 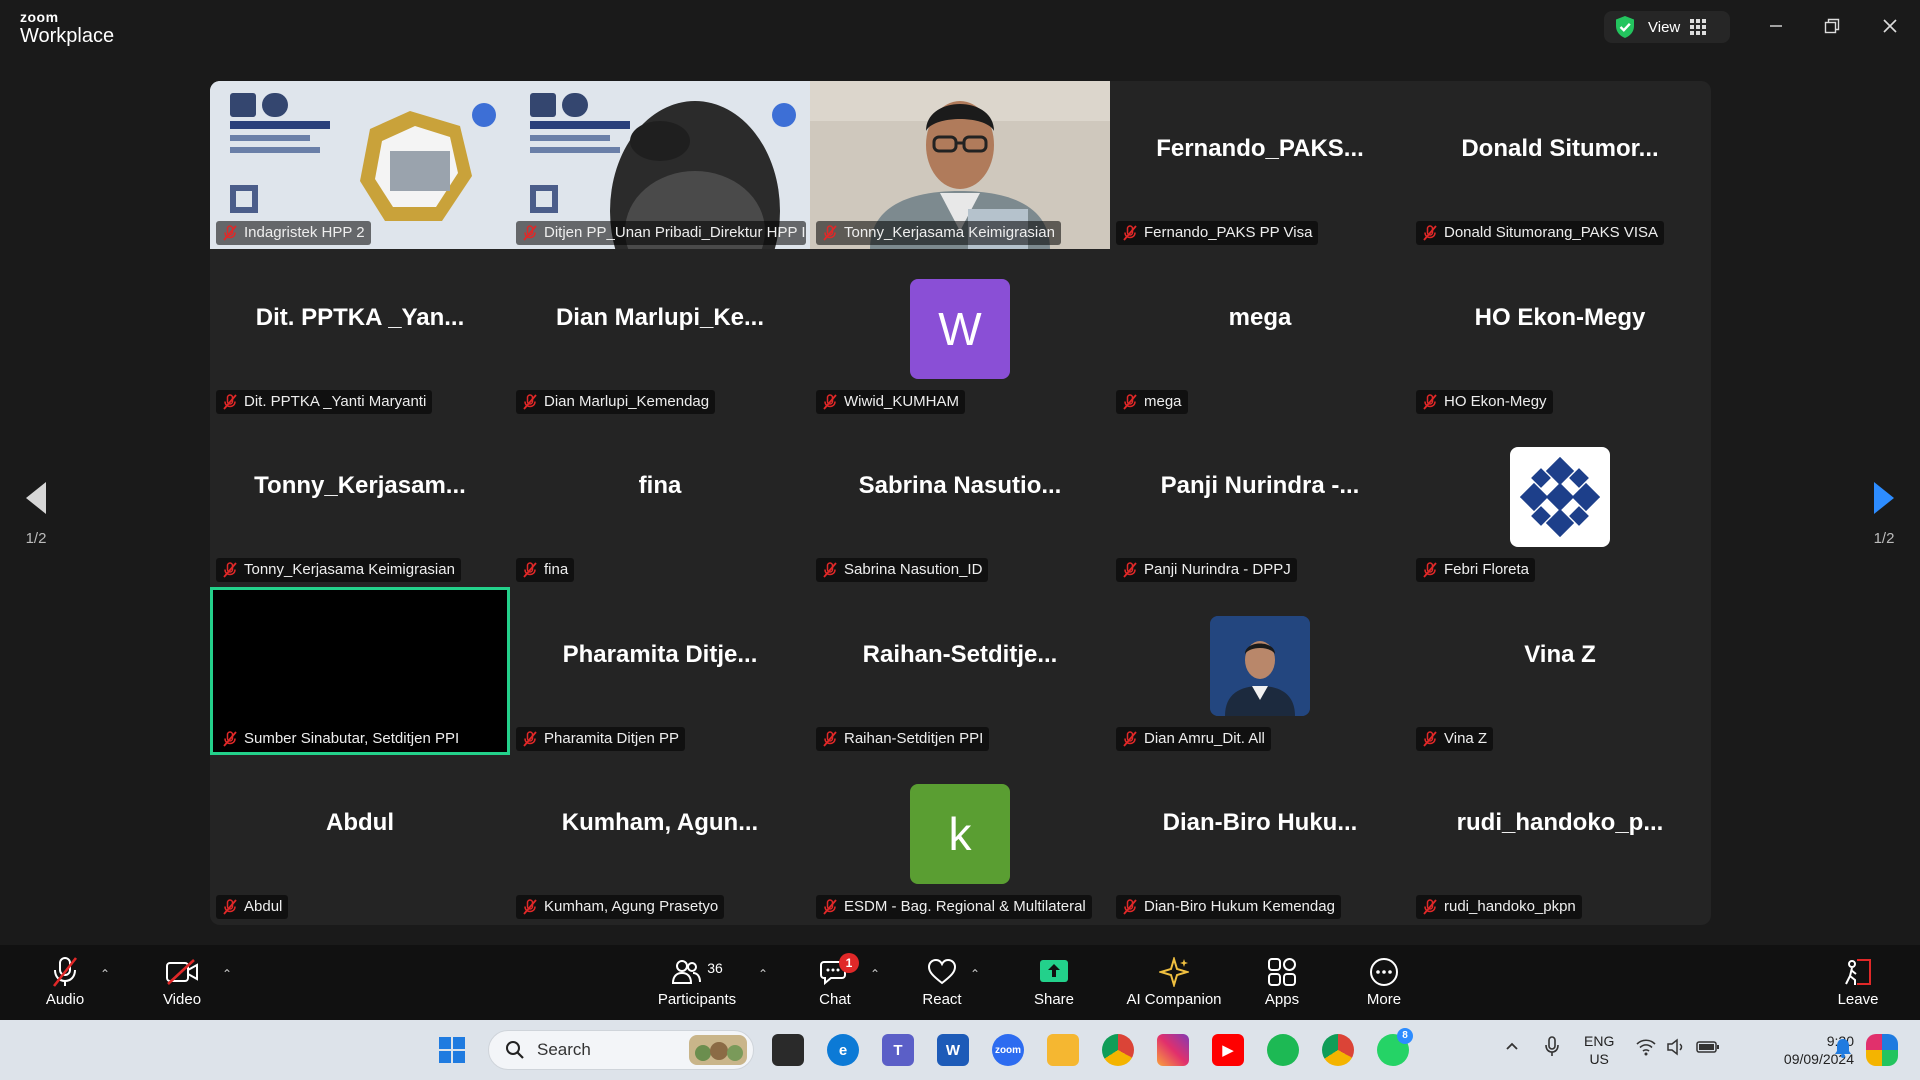 What do you see at coordinates (1228, 1050) in the screenshot?
I see `youtube-icon: ▶` at bounding box center [1228, 1050].